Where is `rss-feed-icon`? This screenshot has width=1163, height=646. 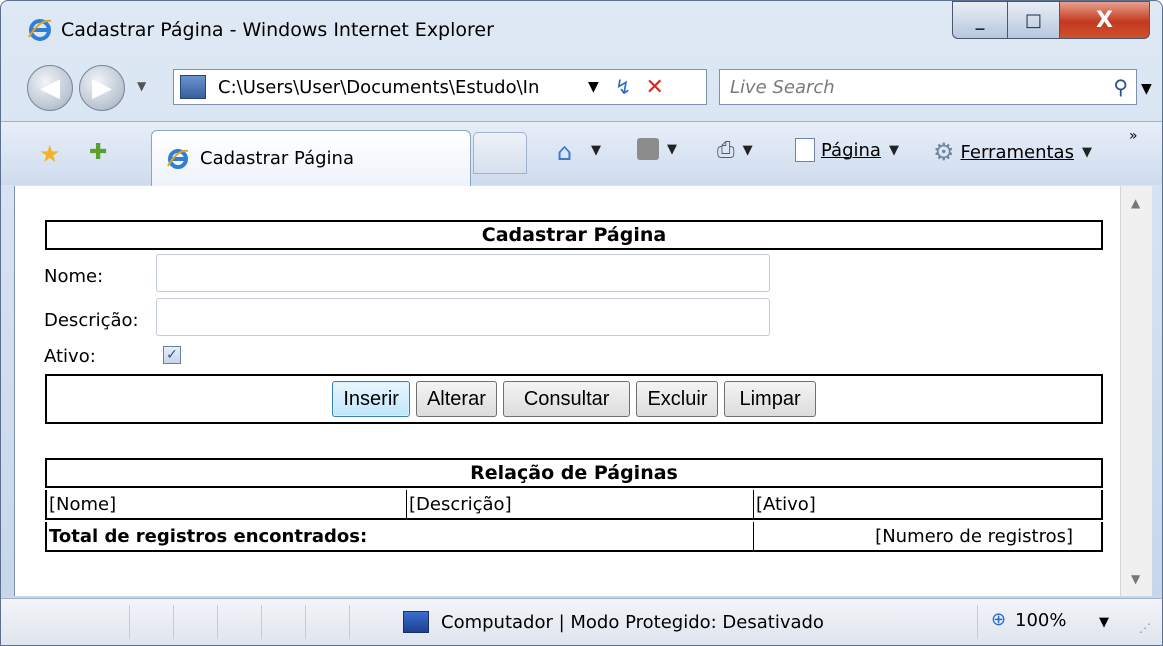 rss-feed-icon is located at coordinates (648, 149).